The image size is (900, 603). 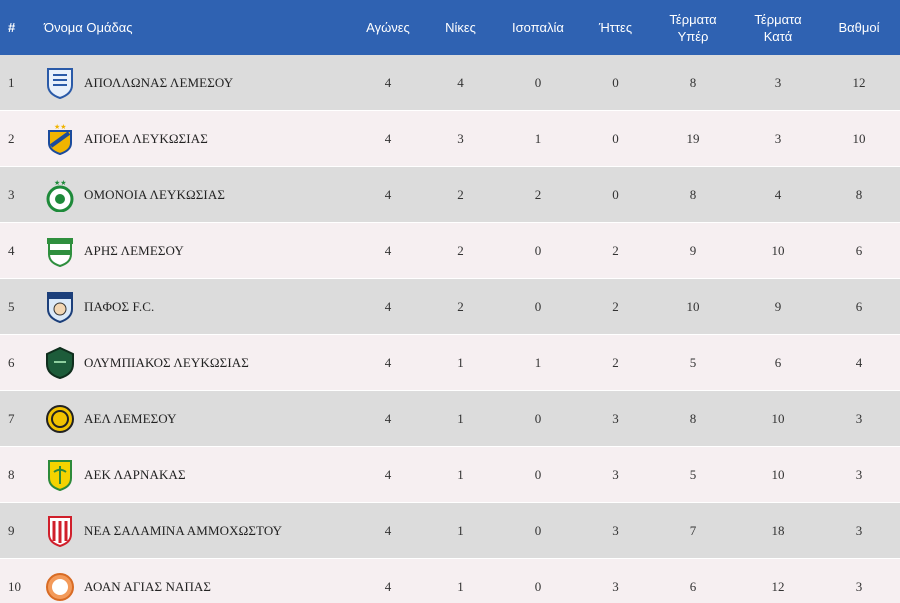 What do you see at coordinates (135, 475) in the screenshot?
I see `team-name: ΑΕΚ ΛΑΡΝΑΚΑΣ` at bounding box center [135, 475].